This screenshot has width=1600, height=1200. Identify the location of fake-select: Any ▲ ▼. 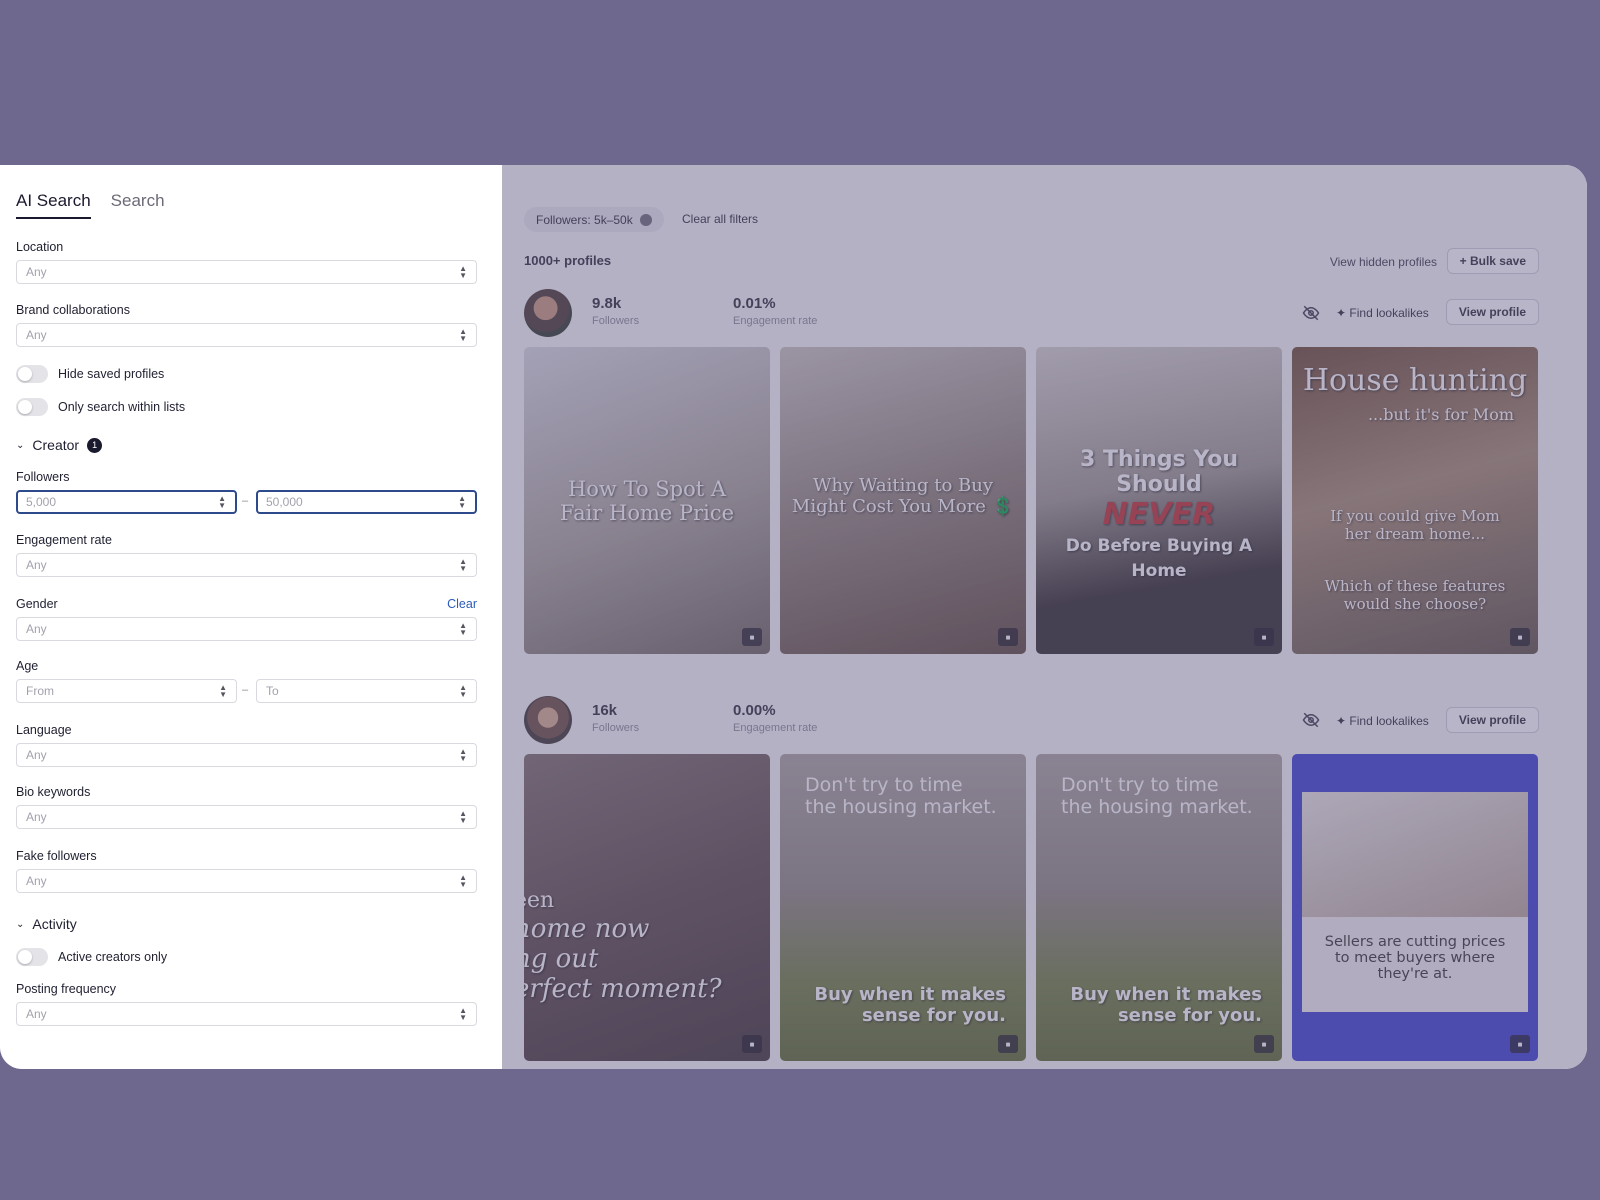
(246, 881).